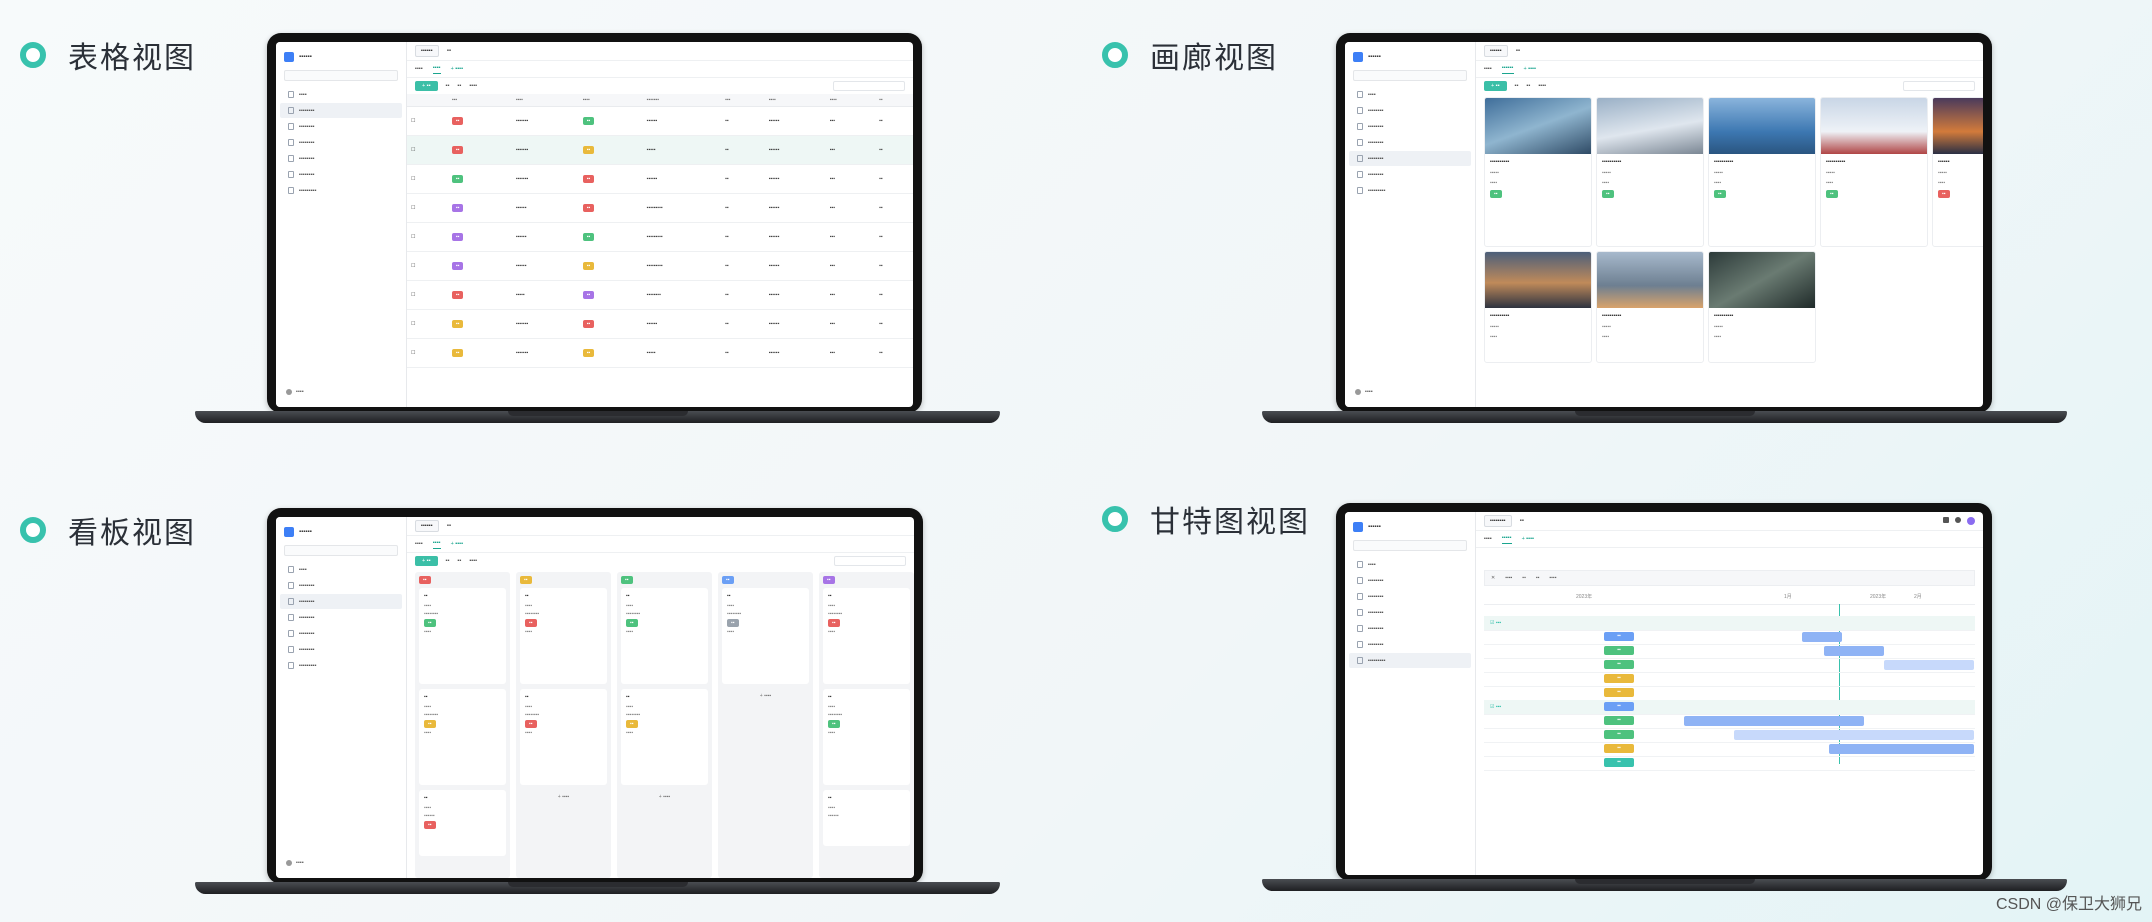 This screenshot has width=2152, height=922. Describe the element at coordinates (1729, 623) in the screenshot. I see `gantt-group-row: ☑ ▪▪▪` at that location.